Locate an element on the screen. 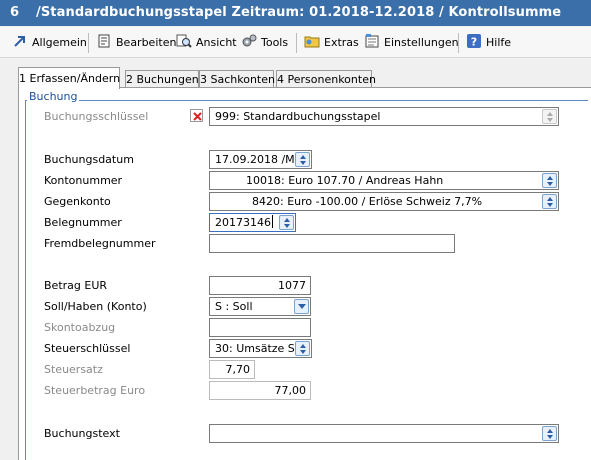 This screenshot has height=460, width=591. label-buchungstext: Buchungstext is located at coordinates (82, 433).